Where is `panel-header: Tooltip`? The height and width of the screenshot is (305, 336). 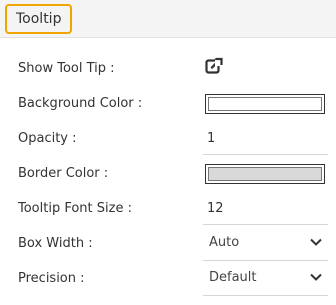 panel-header: Tooltip is located at coordinates (168, 19).